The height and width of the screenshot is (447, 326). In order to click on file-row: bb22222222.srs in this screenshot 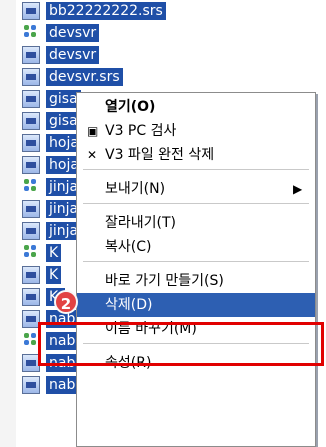, I will do `click(163, 11)`.